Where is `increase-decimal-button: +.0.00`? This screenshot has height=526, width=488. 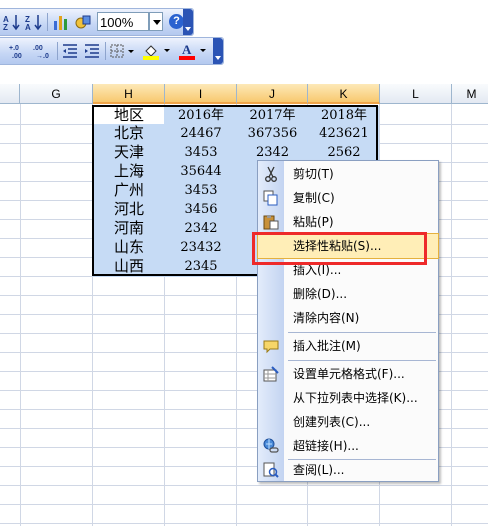
increase-decimal-button: +.0.00 is located at coordinates (19, 51).